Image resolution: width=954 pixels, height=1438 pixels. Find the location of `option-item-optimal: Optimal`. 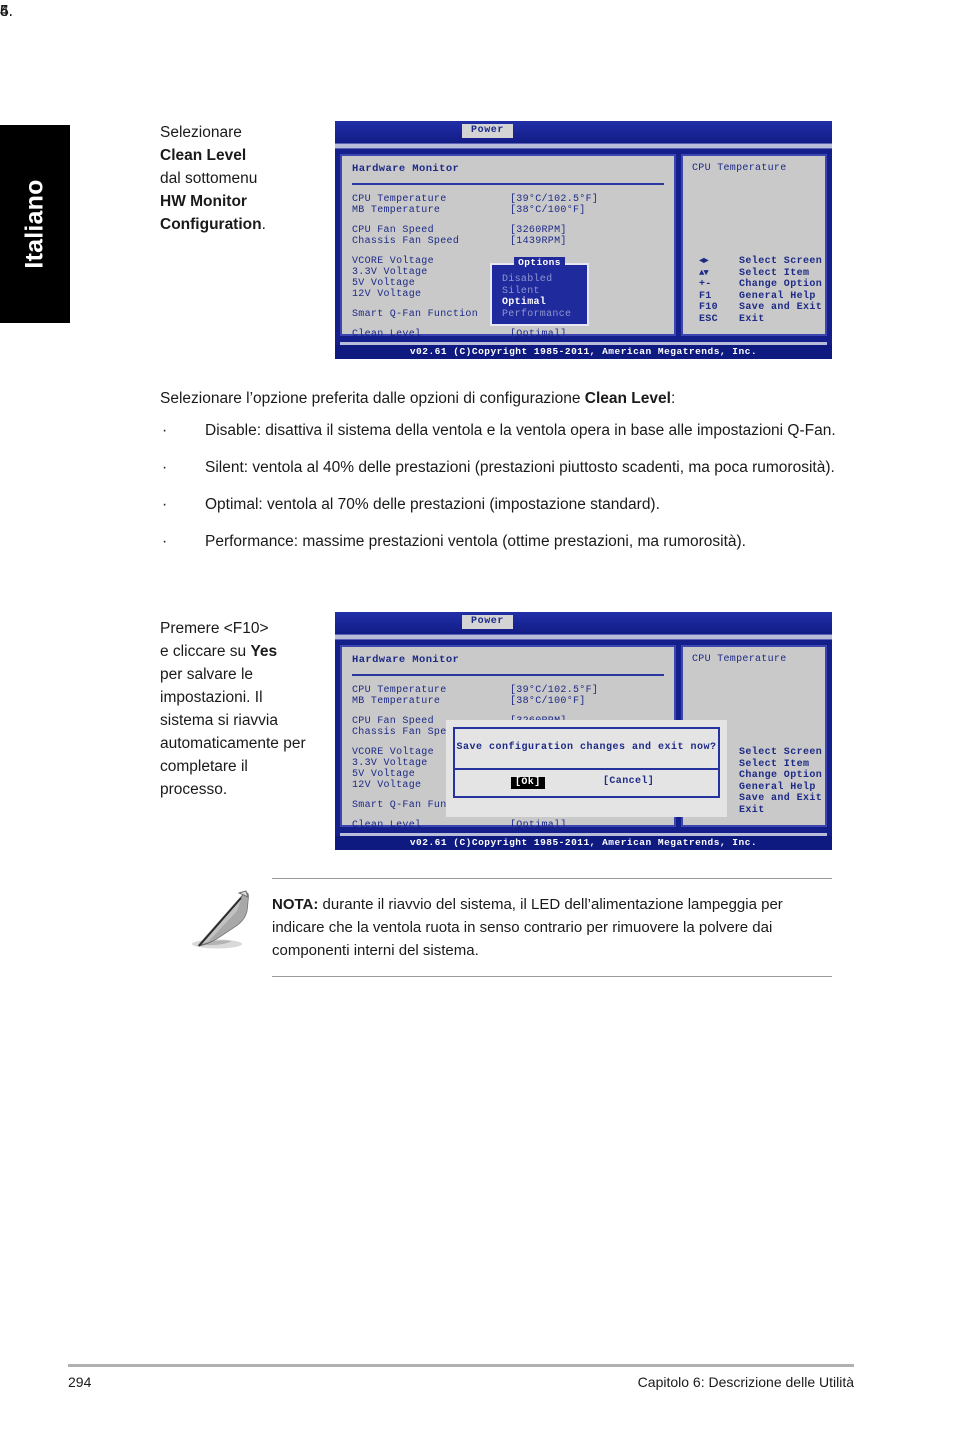

option-item-optimal: Optimal is located at coordinates (544, 303).